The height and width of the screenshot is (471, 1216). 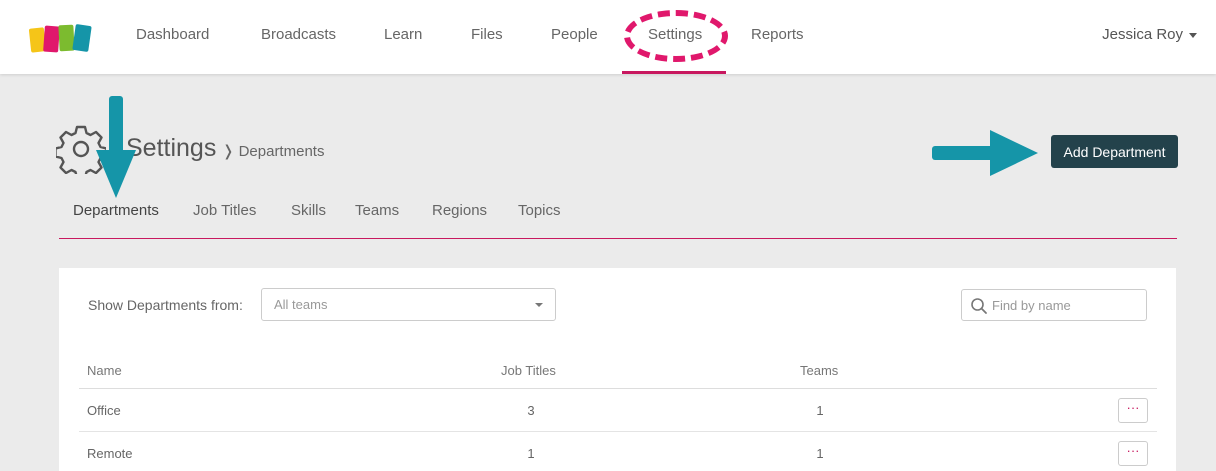 I want to click on col-header-name: Name, so click(x=104, y=370).